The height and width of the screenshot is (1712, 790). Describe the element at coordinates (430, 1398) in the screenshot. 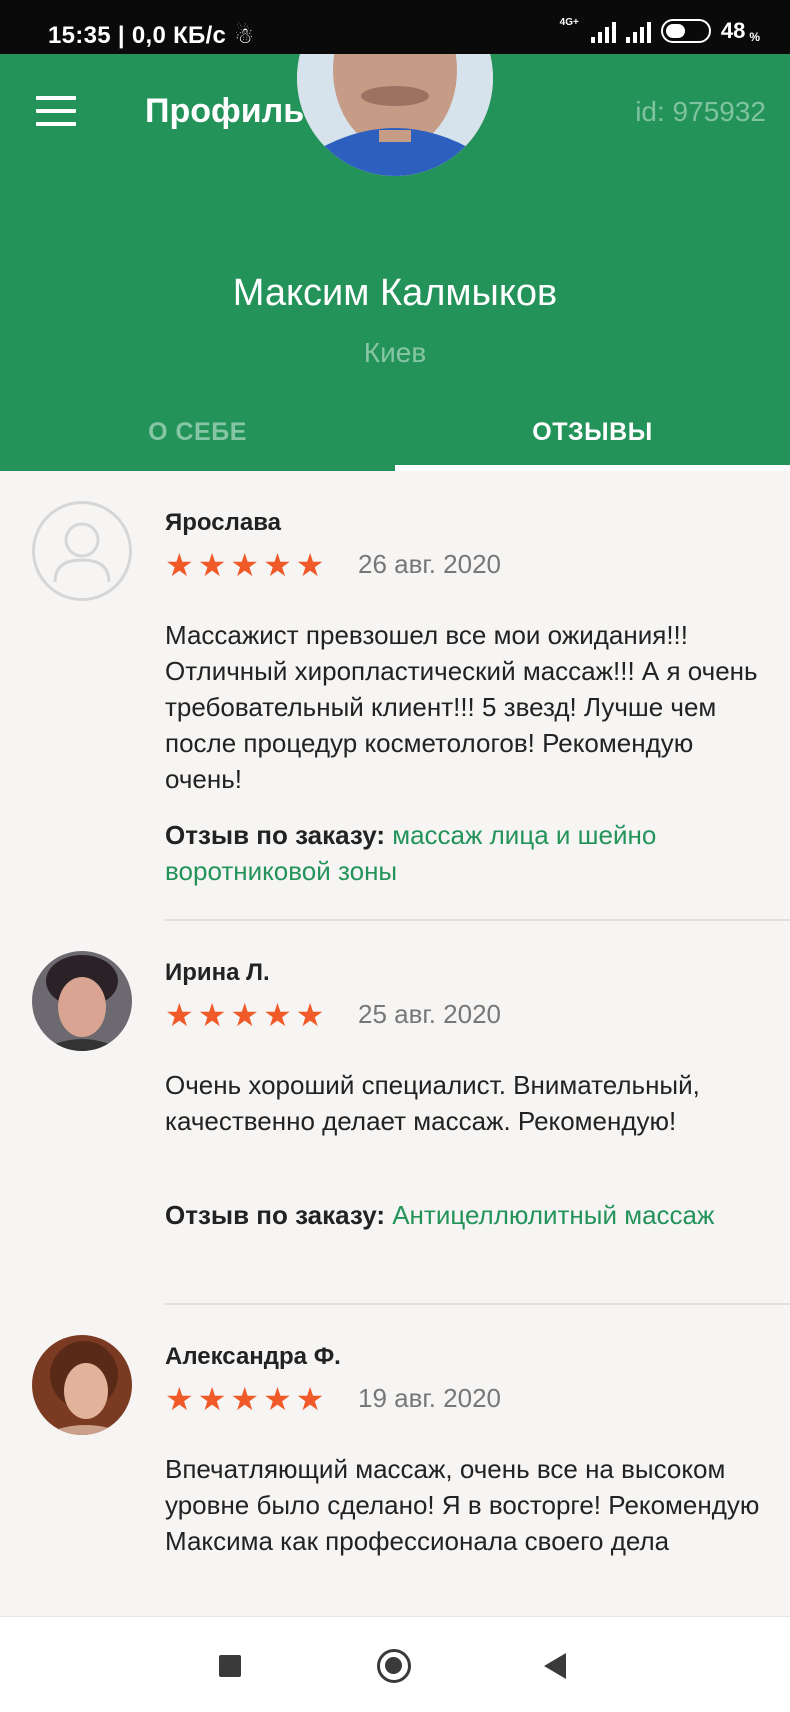

I see `review-date: 19 авг. 2020` at that location.